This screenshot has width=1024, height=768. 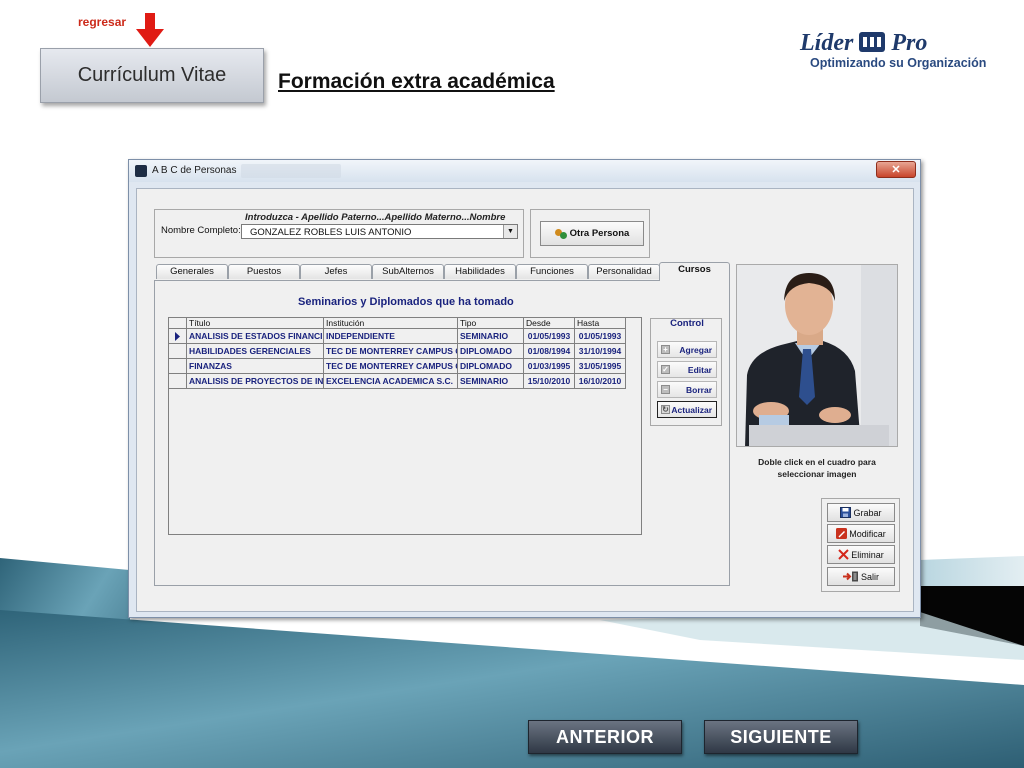 I want to click on person-portrait-image, so click(x=817, y=355).